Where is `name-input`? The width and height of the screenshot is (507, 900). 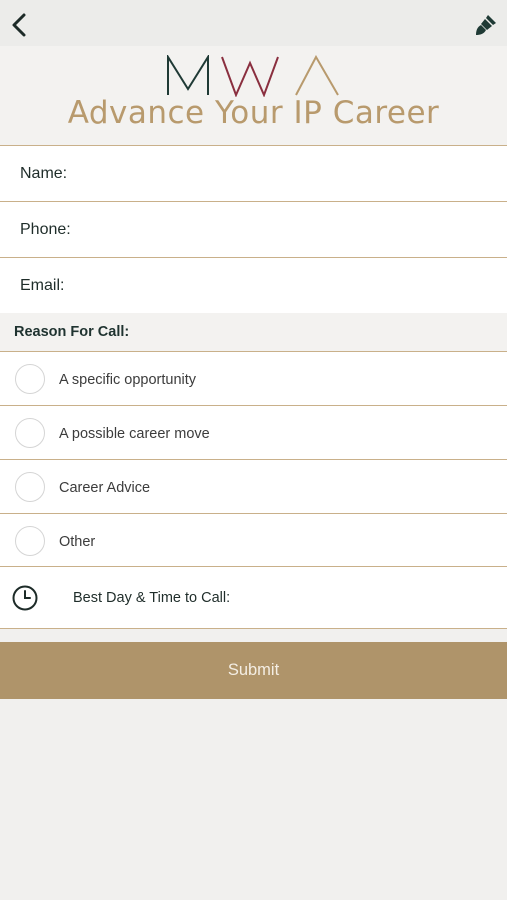 name-input is located at coordinates (293, 173).